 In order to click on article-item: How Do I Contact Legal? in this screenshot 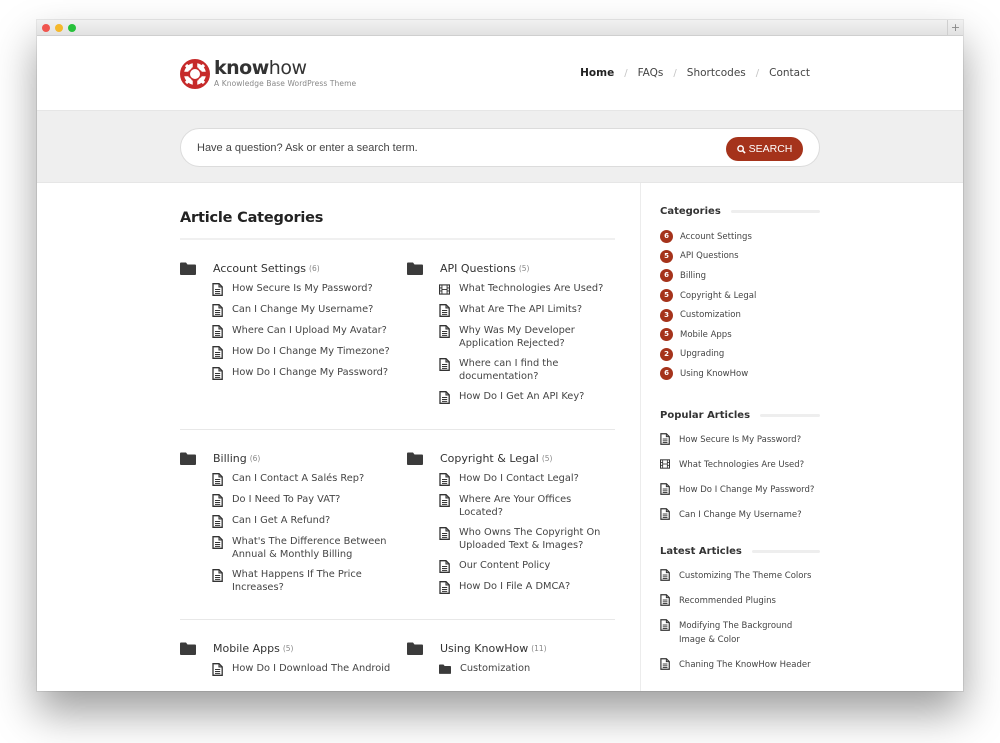, I will do `click(527, 479)`.